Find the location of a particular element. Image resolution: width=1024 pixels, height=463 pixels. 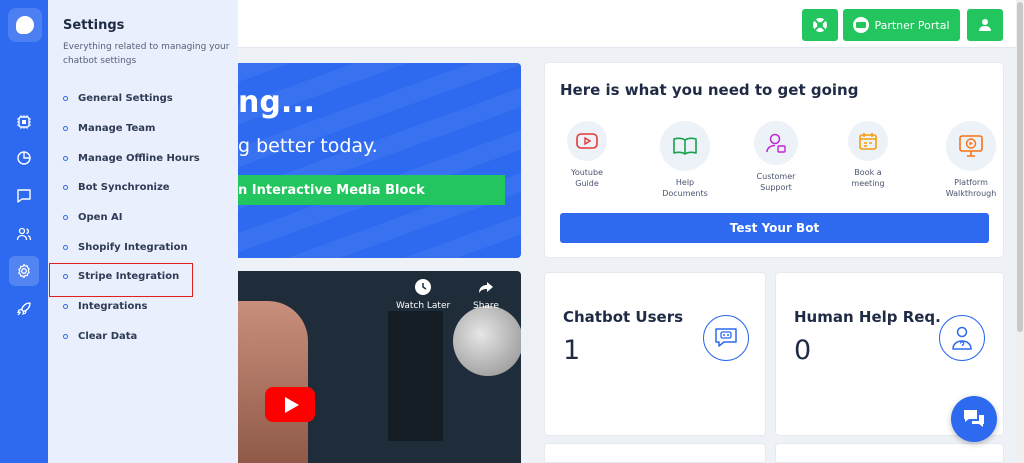

chatbot-users-title: Chatbot Users is located at coordinates (623, 317).